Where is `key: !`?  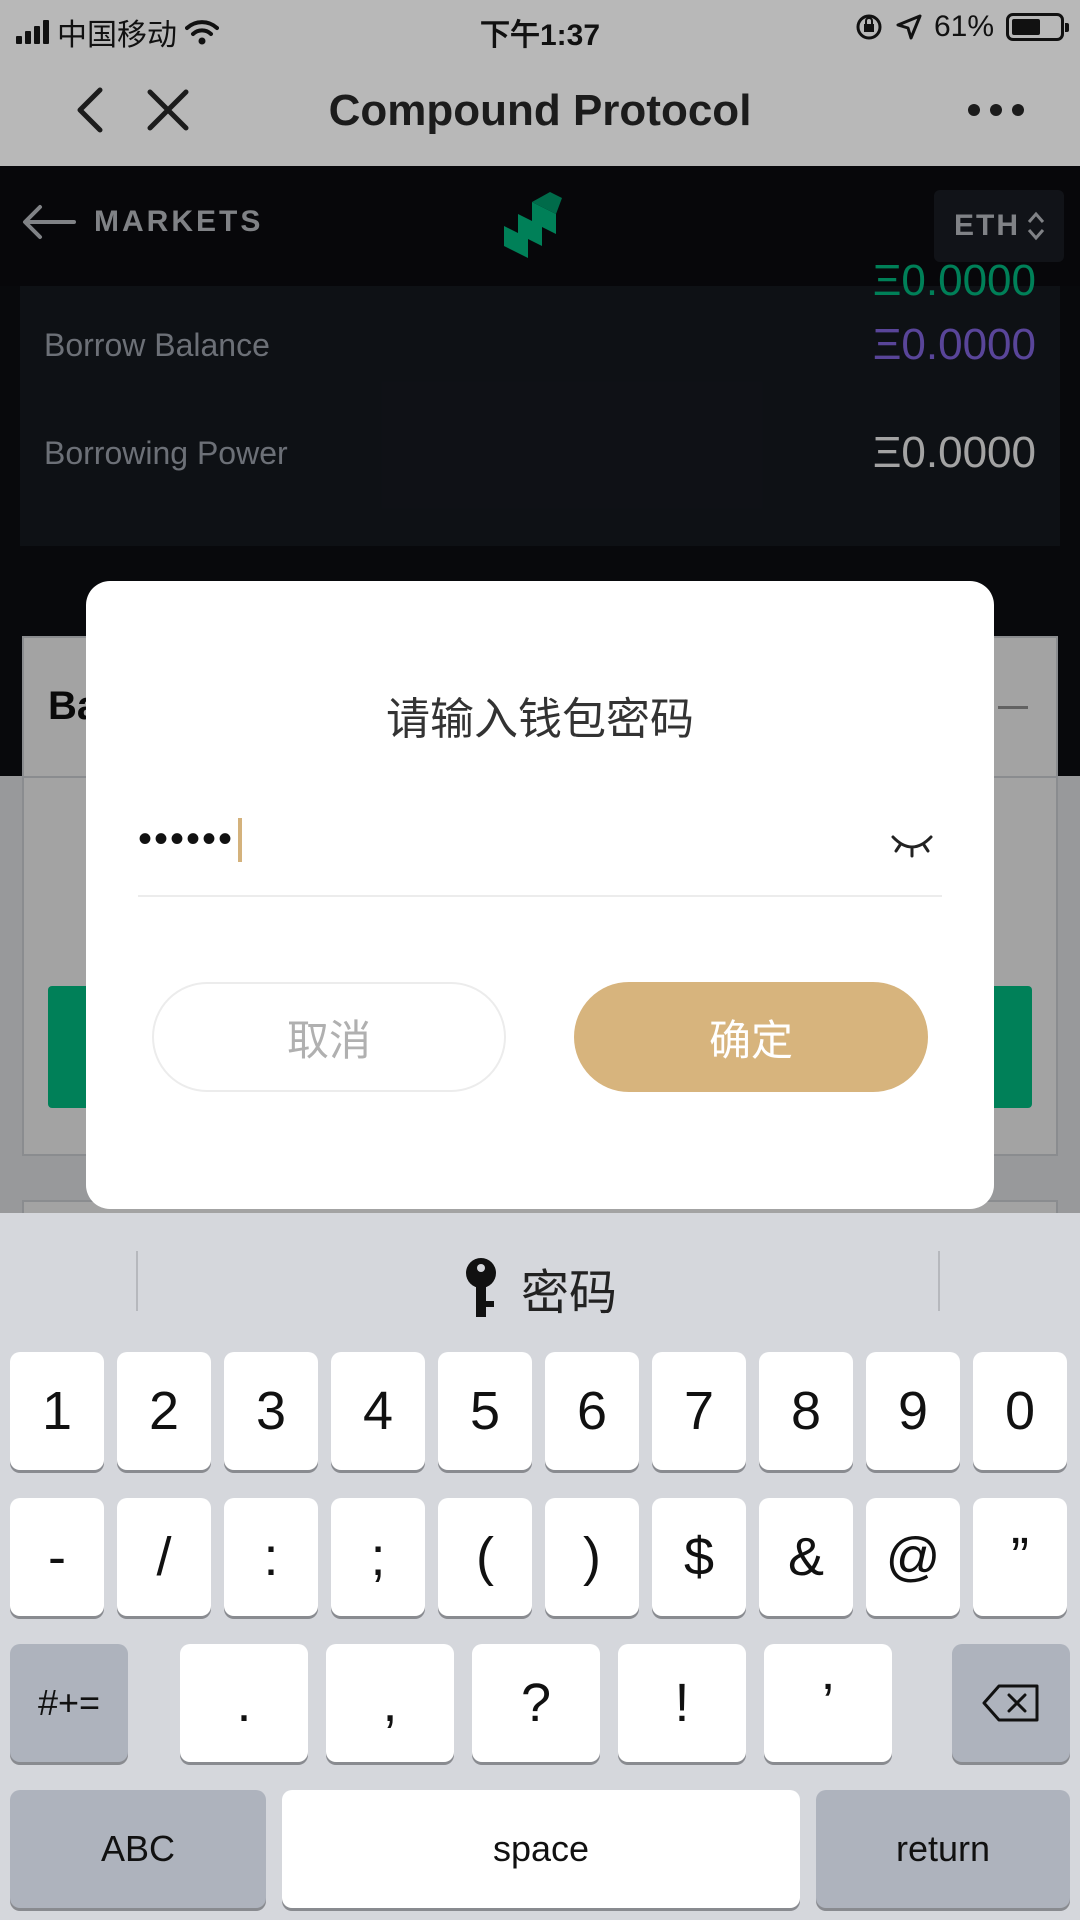
key: ! is located at coordinates (682, 1703).